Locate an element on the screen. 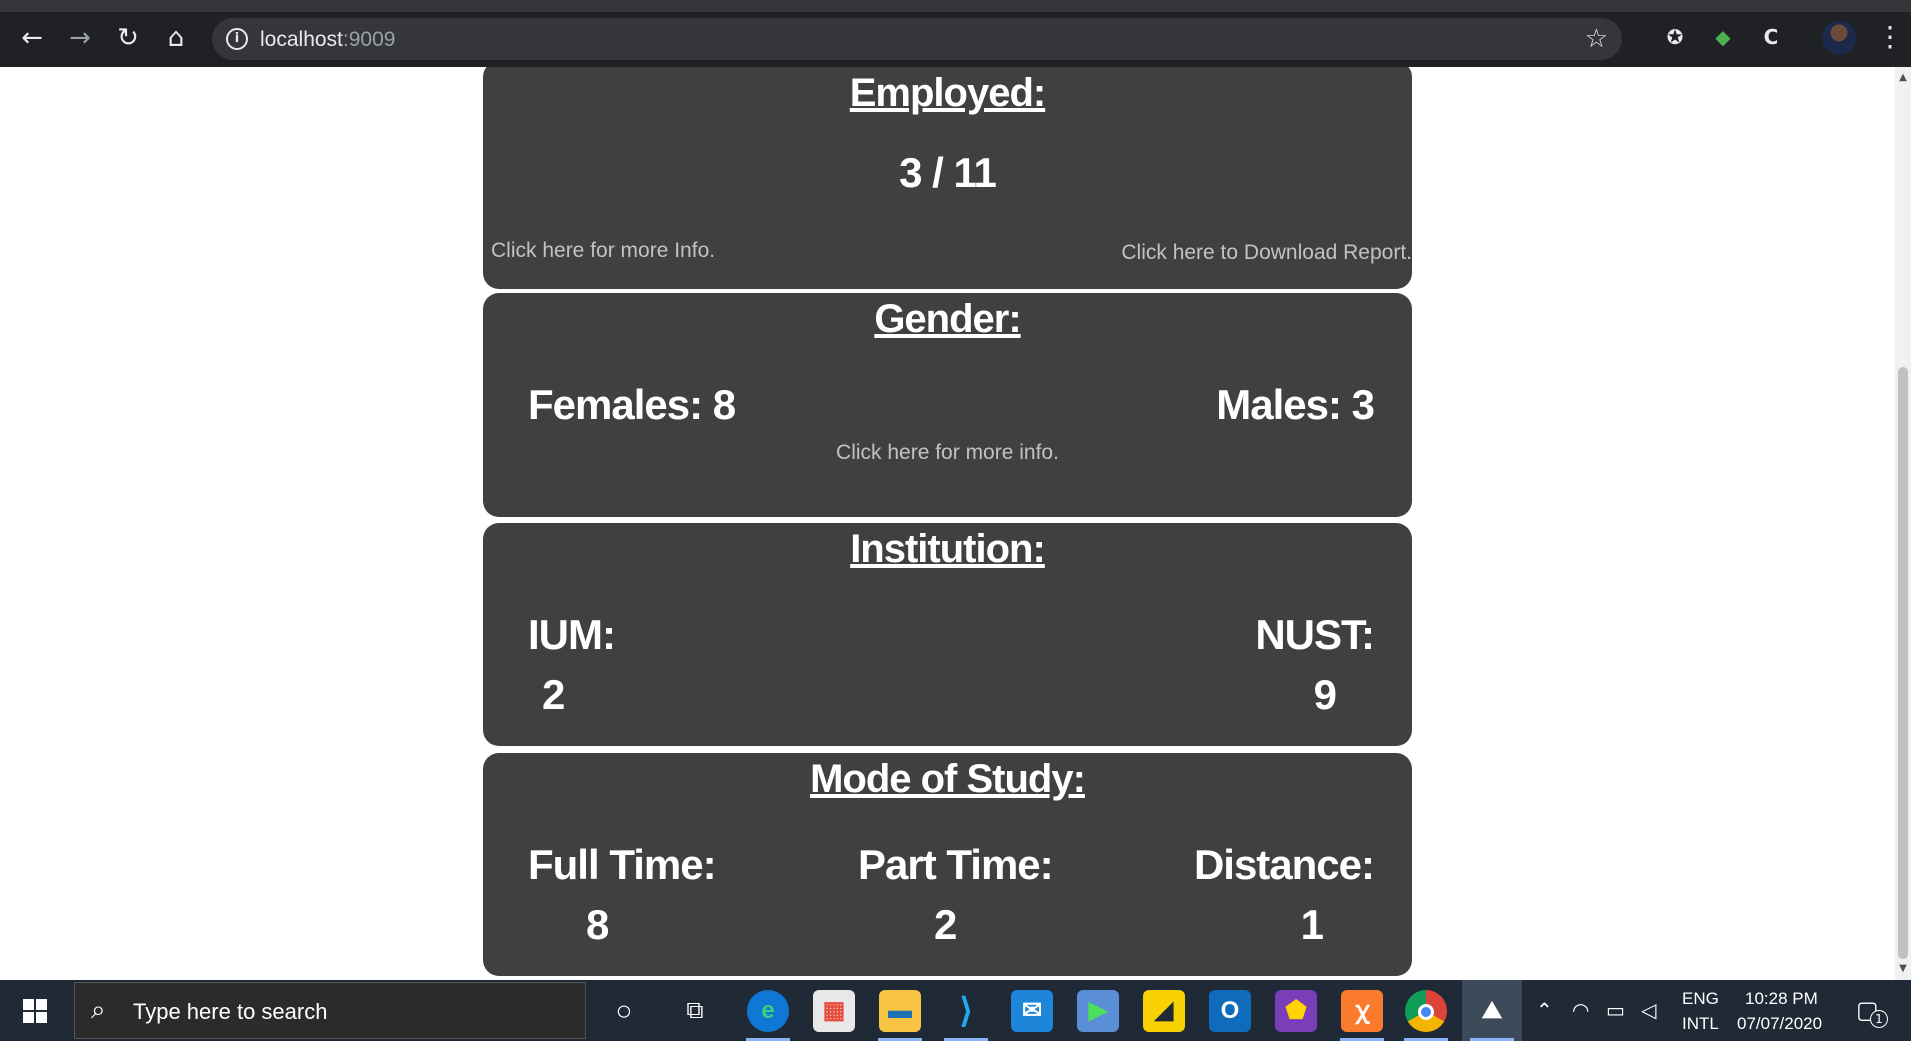 The height and width of the screenshot is (1041, 1911). edge-browser-icon: e is located at coordinates (768, 1011).